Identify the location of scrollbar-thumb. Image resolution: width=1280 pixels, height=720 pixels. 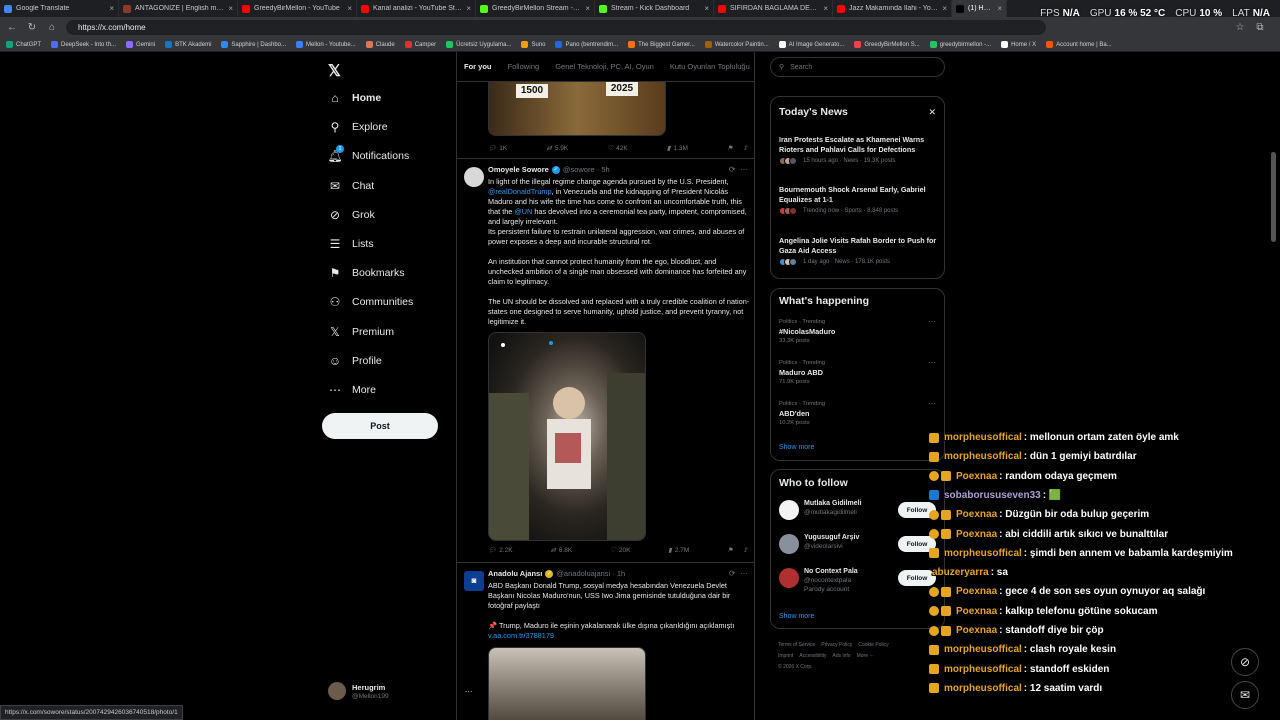
(1273, 197).